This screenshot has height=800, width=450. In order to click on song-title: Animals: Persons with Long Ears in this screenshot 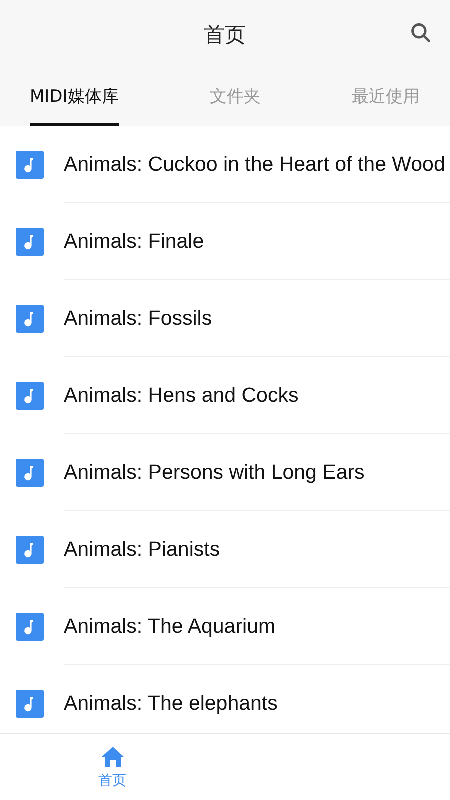, I will do `click(214, 472)`.